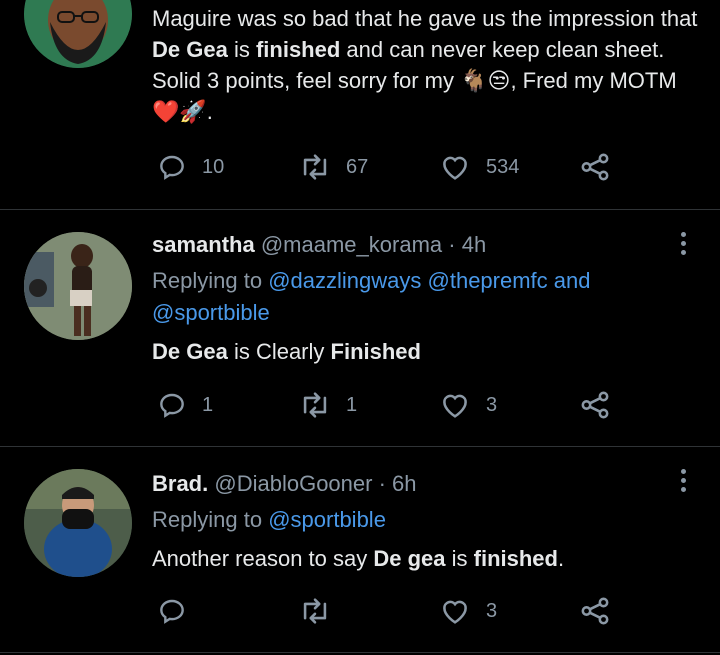  What do you see at coordinates (392, 167) in the screenshot?
I see `tweet-actions: 10 67 534` at bounding box center [392, 167].